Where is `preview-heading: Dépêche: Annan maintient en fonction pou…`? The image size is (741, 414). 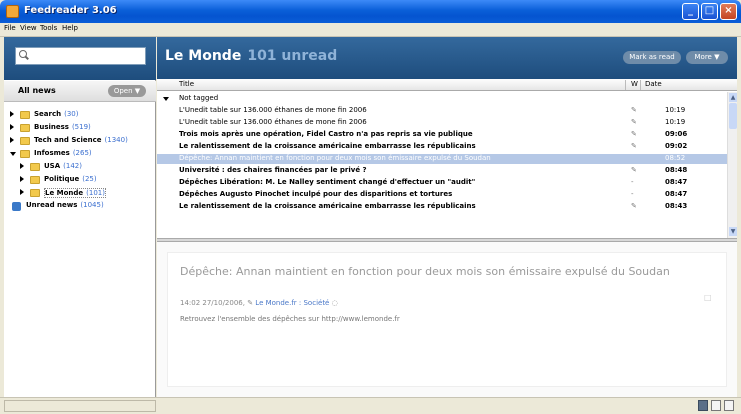 preview-heading: Dépêche: Annan maintient en fonction pou… is located at coordinates (440, 272).